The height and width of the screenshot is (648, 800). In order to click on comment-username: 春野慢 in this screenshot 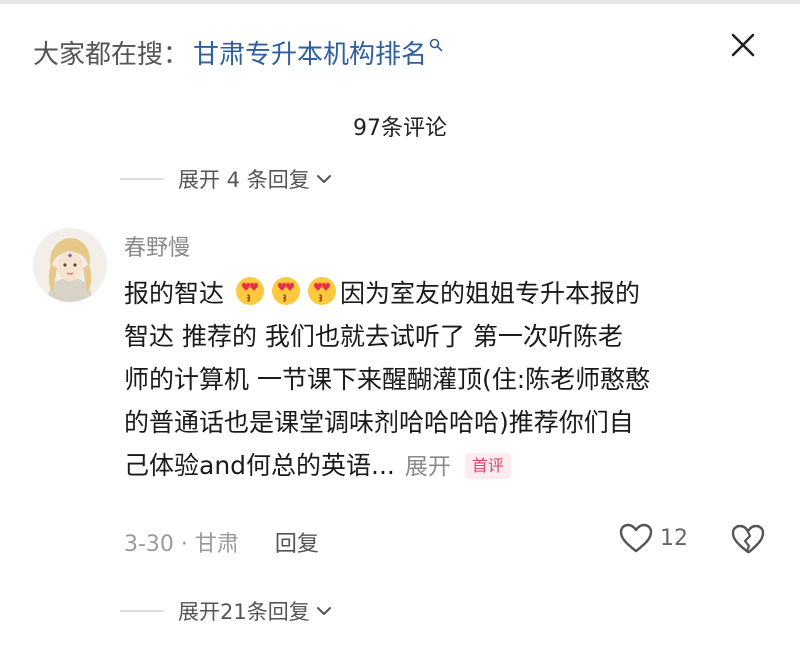, I will do `click(157, 246)`.